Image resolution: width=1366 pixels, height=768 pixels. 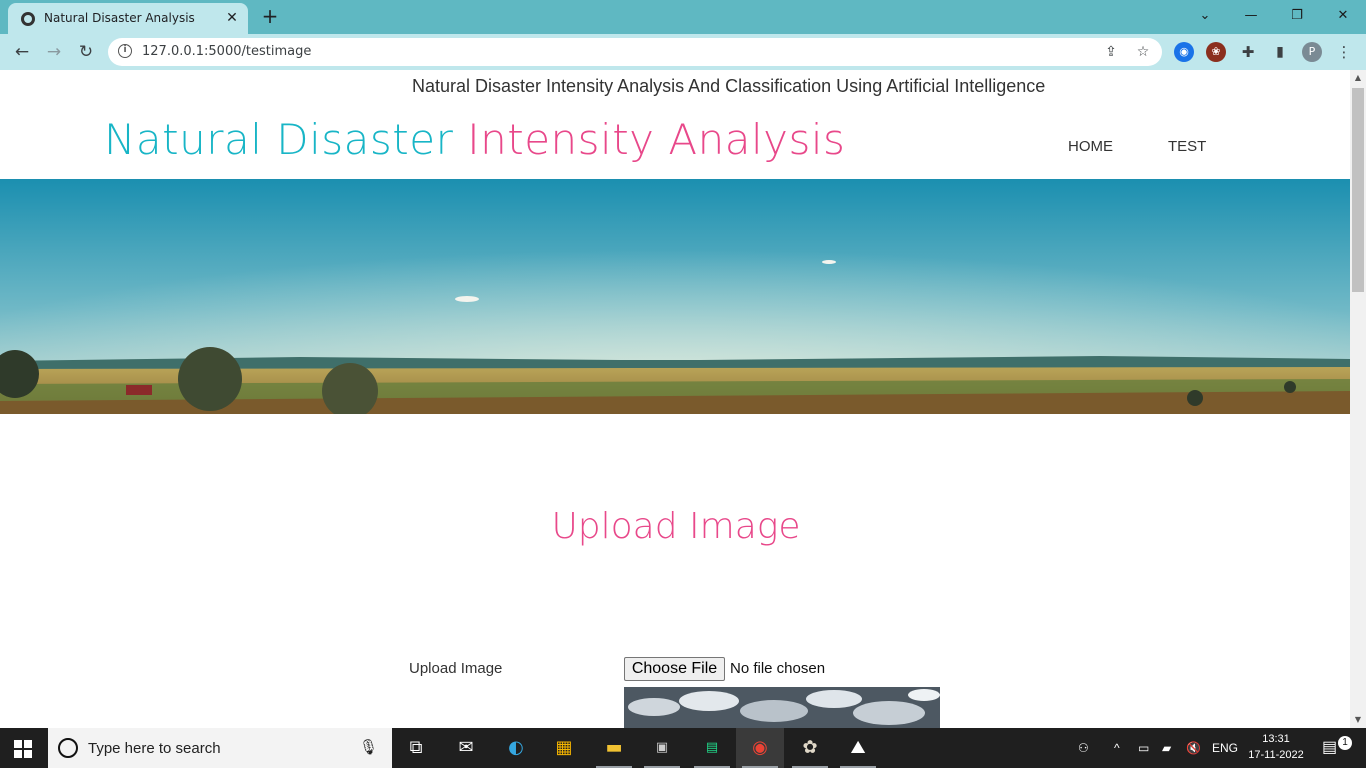 I want to click on site-info-icon: i, so click(x=125, y=51).